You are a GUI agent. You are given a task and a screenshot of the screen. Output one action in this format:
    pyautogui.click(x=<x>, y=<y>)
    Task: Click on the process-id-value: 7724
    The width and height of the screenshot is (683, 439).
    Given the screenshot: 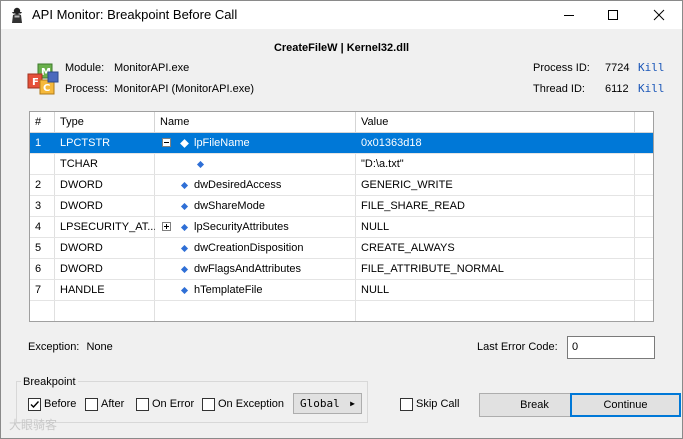 What is the action you would take?
    pyautogui.click(x=617, y=68)
    